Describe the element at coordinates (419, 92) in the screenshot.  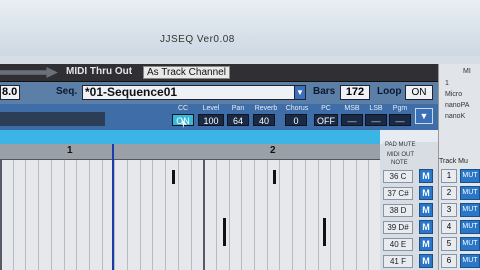
I see `loop-toggle: ON` at that location.